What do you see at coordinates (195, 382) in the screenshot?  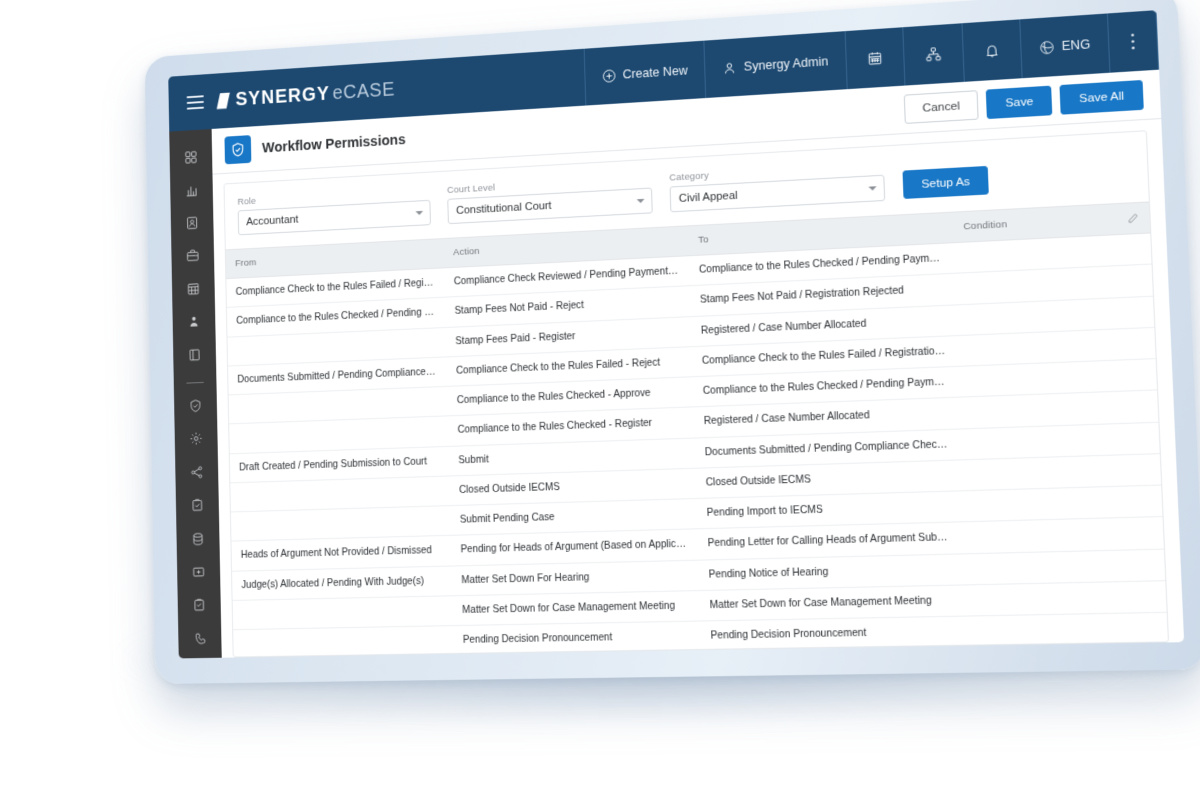 I see `sidebar-divider` at bounding box center [195, 382].